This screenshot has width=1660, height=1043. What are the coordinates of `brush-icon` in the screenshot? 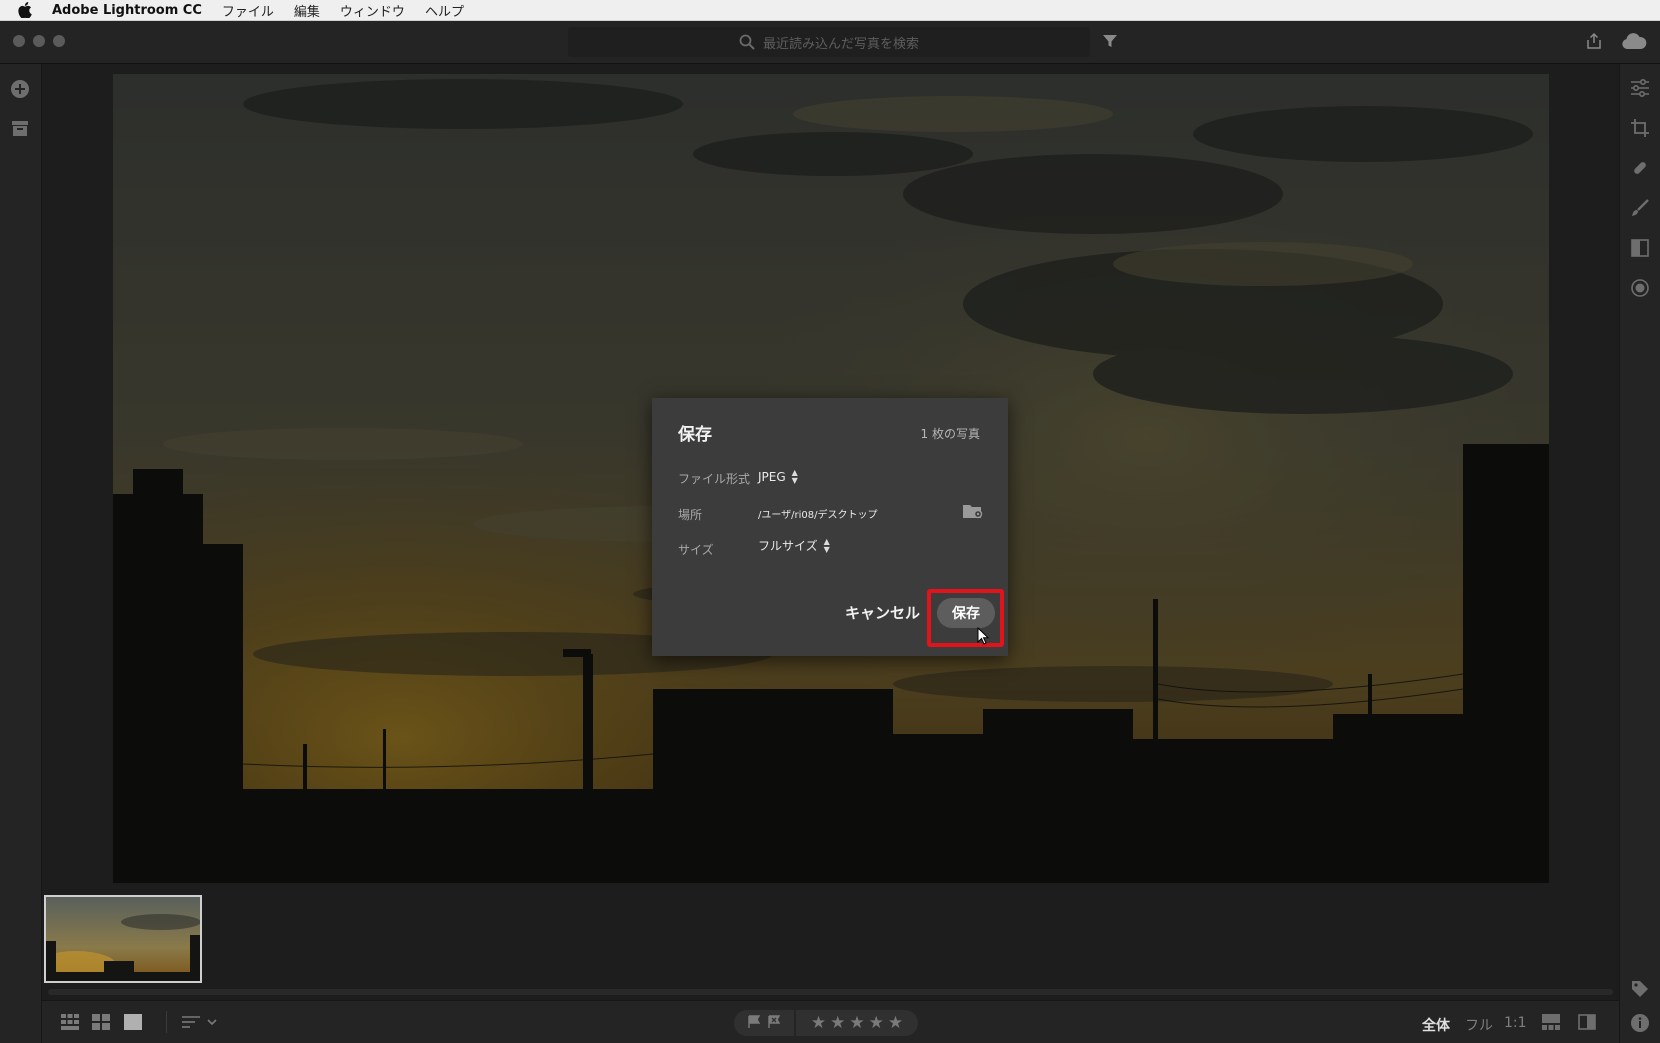 It's located at (1640, 208).